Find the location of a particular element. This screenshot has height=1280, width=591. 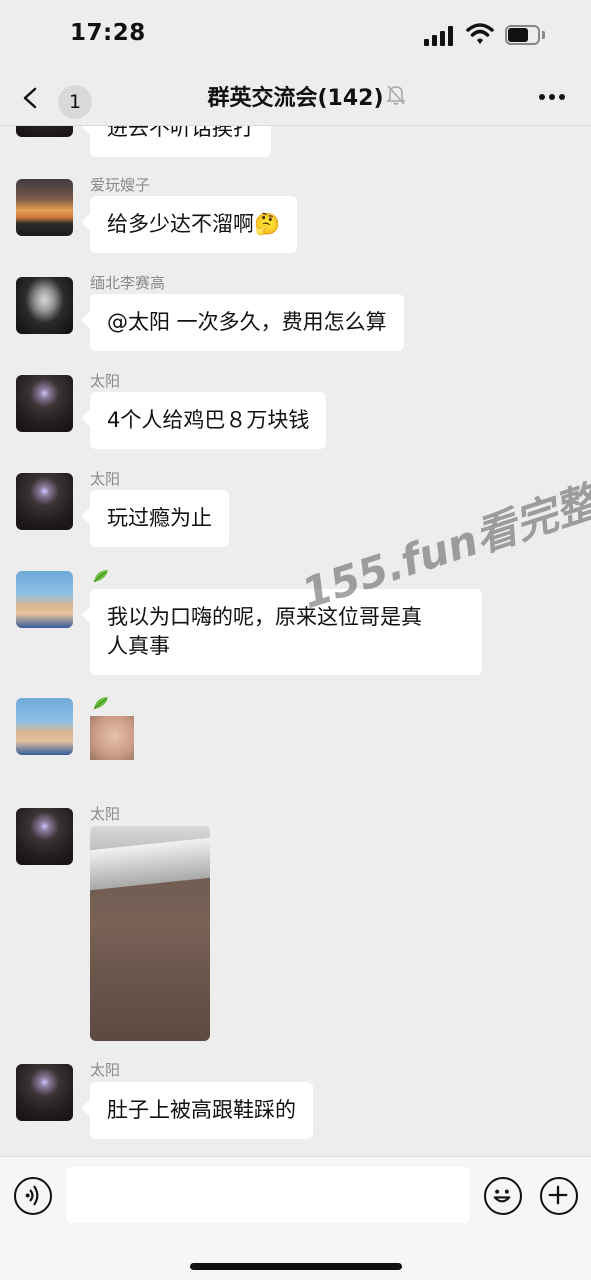

home-indicator is located at coordinates (296, 1266).